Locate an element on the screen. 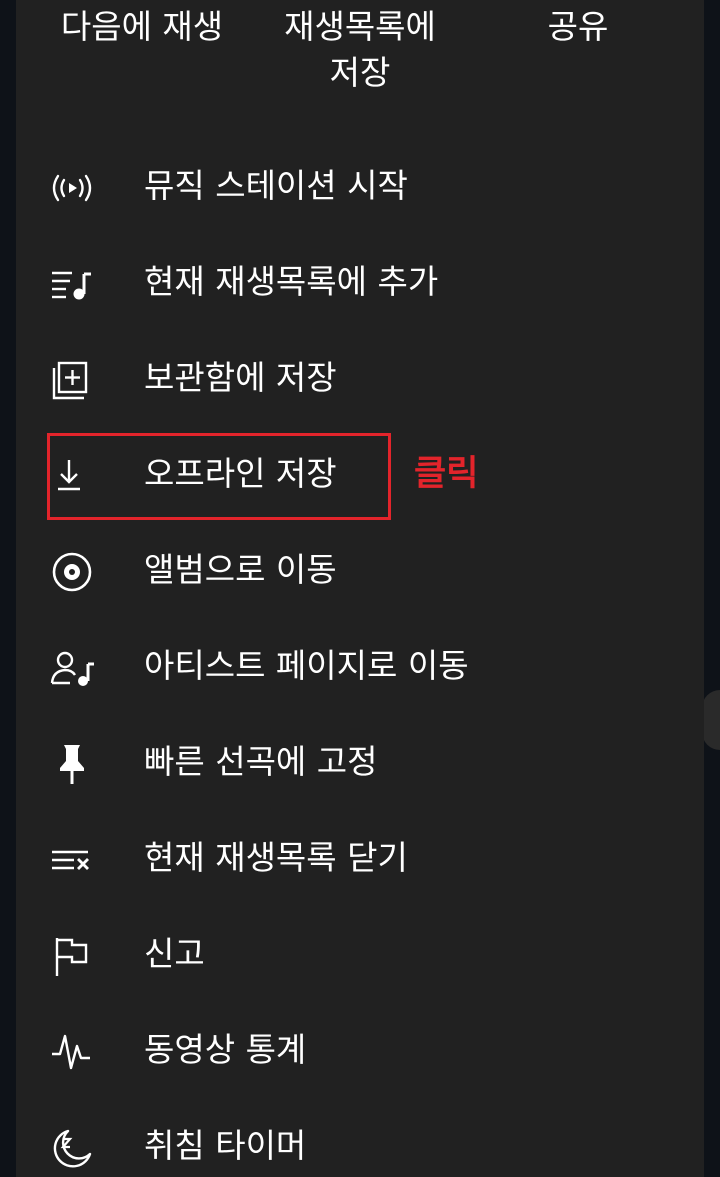 This screenshot has height=1177, width=720. menu-item-offline-save: 오프라인 저장 is located at coordinates (360, 476).